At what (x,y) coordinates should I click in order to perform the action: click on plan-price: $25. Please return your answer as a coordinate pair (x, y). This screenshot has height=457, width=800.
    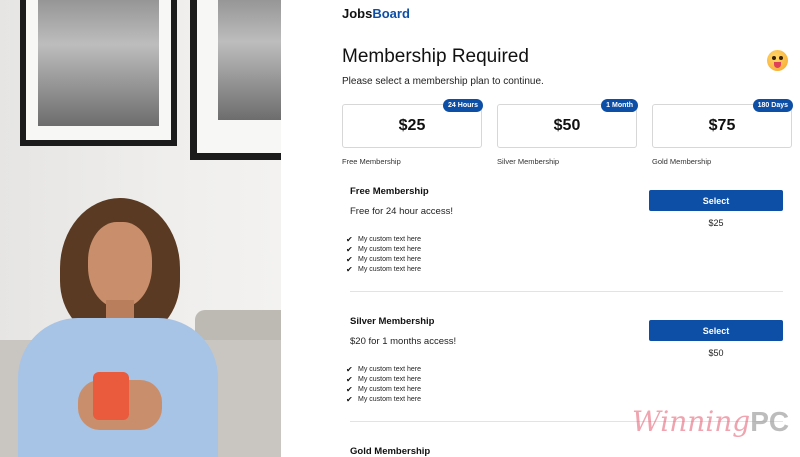
    Looking at the image, I should click on (412, 125).